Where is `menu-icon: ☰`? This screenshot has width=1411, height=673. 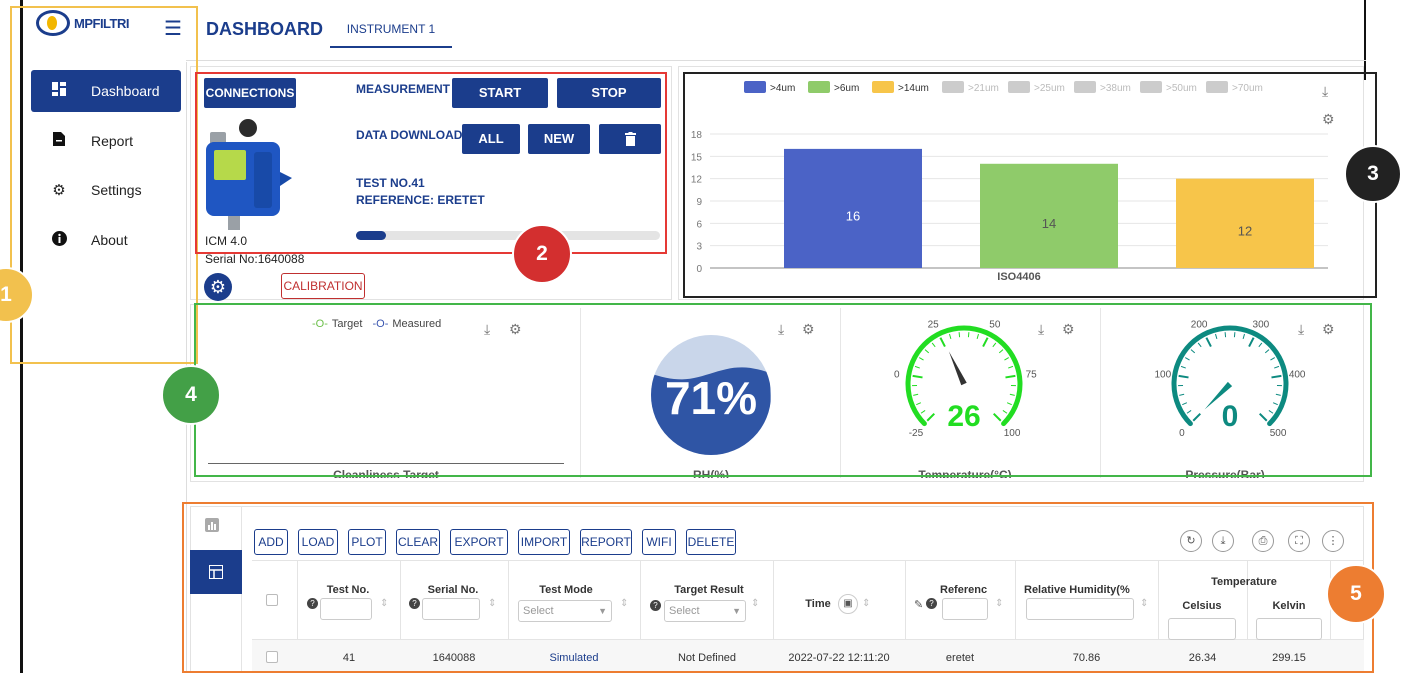 menu-icon: ☰ is located at coordinates (173, 29).